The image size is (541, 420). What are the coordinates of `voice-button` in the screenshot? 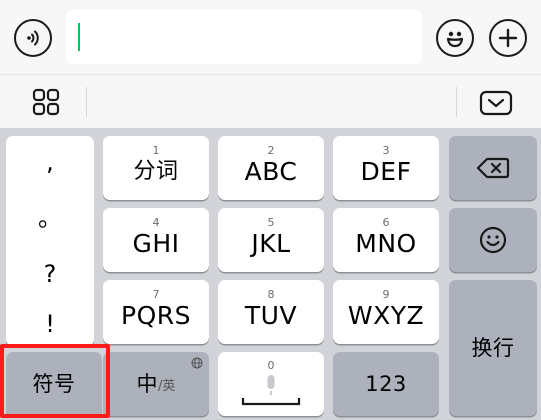 It's located at (33, 38).